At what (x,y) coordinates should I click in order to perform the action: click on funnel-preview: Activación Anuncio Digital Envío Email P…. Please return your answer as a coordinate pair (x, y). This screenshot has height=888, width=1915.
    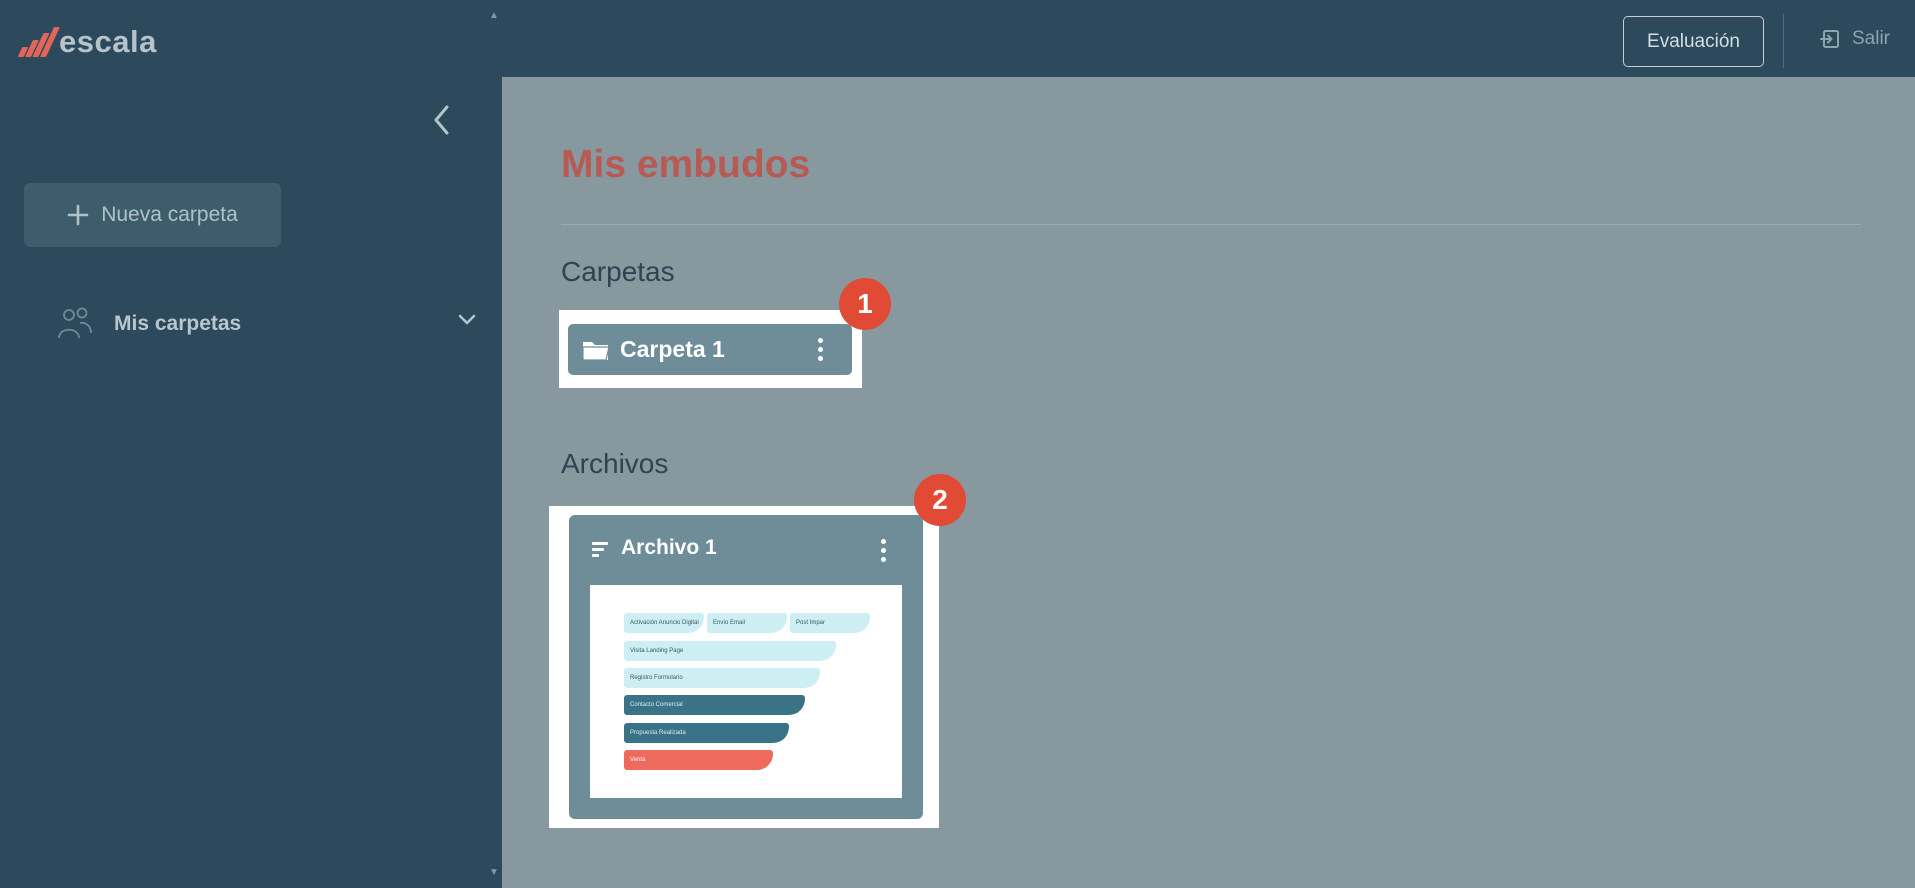
    Looking at the image, I should click on (746, 691).